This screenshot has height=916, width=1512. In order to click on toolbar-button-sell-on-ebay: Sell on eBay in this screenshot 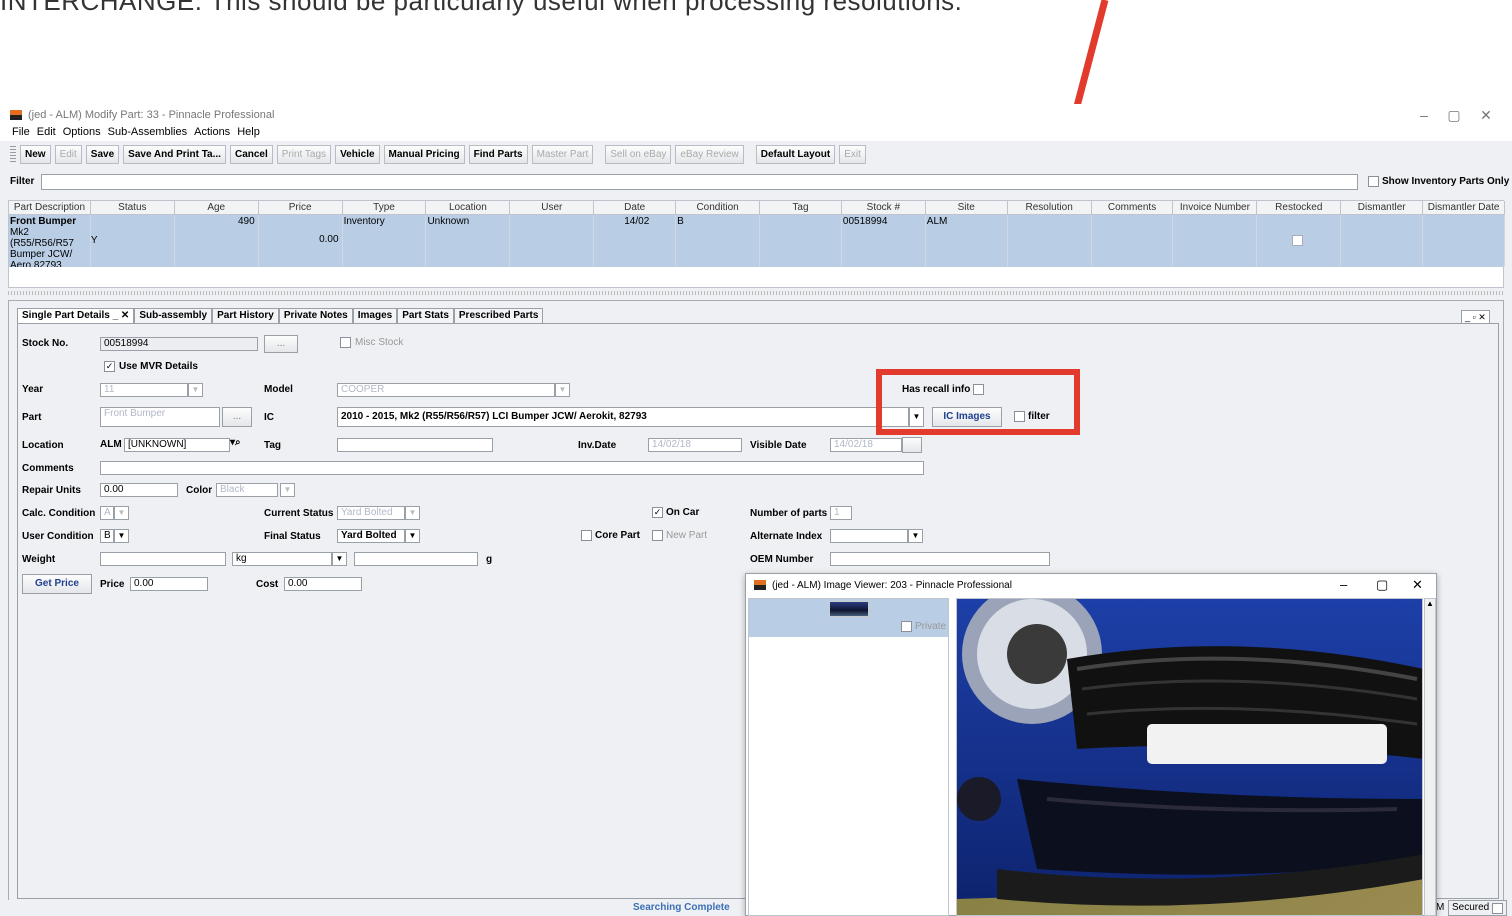, I will do `click(638, 154)`.